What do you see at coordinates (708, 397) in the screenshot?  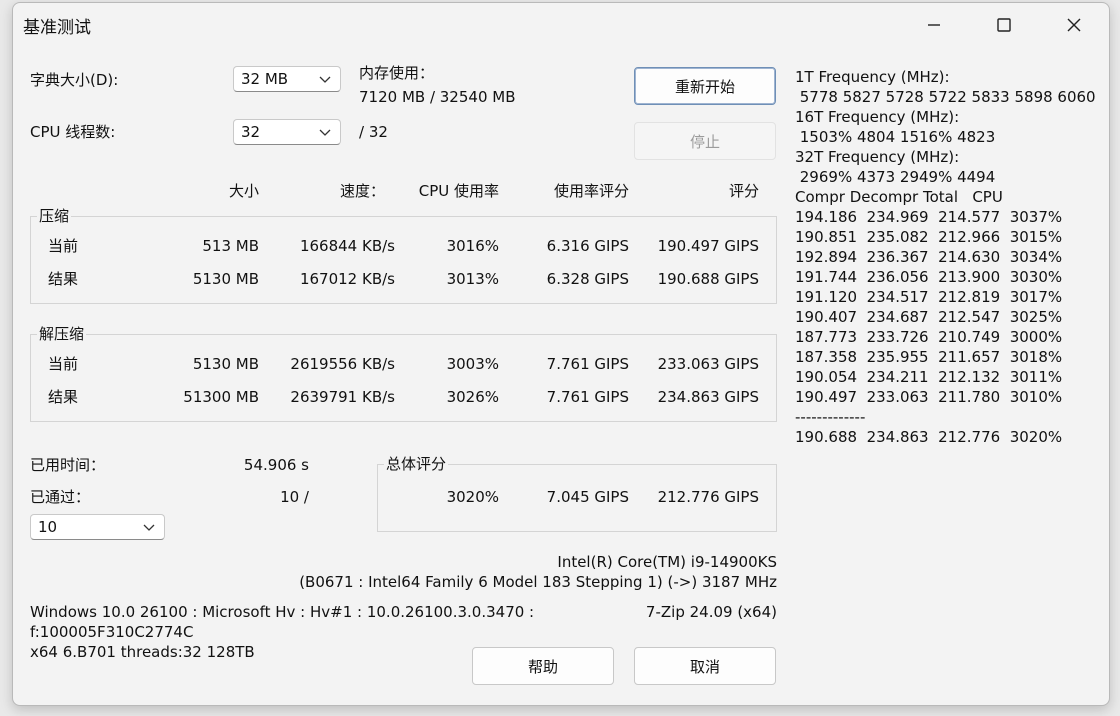 I see `decompress-rating: 234.863 GIPS` at bounding box center [708, 397].